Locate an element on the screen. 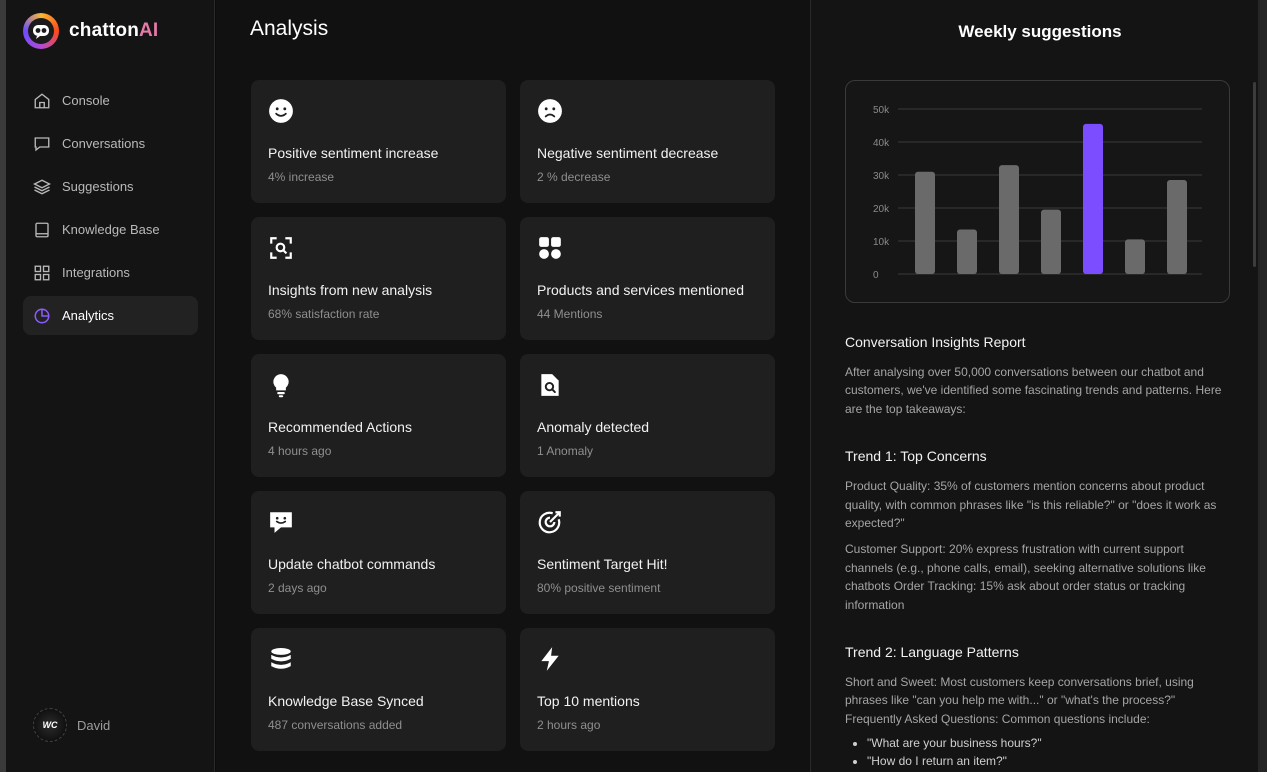  page-title: Analysis is located at coordinates (289, 28).